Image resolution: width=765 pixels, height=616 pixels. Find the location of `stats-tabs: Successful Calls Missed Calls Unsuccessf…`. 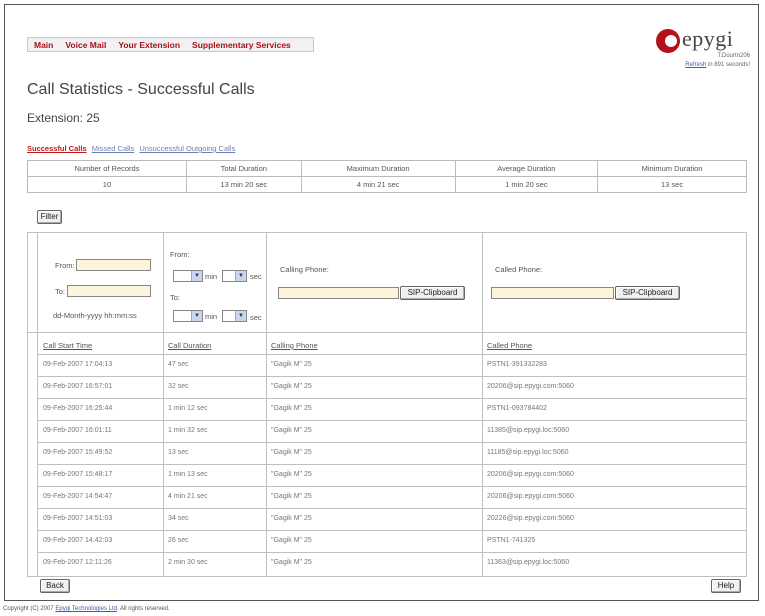

stats-tabs: Successful Calls Missed Calls Unsuccessf… is located at coordinates (132, 148).